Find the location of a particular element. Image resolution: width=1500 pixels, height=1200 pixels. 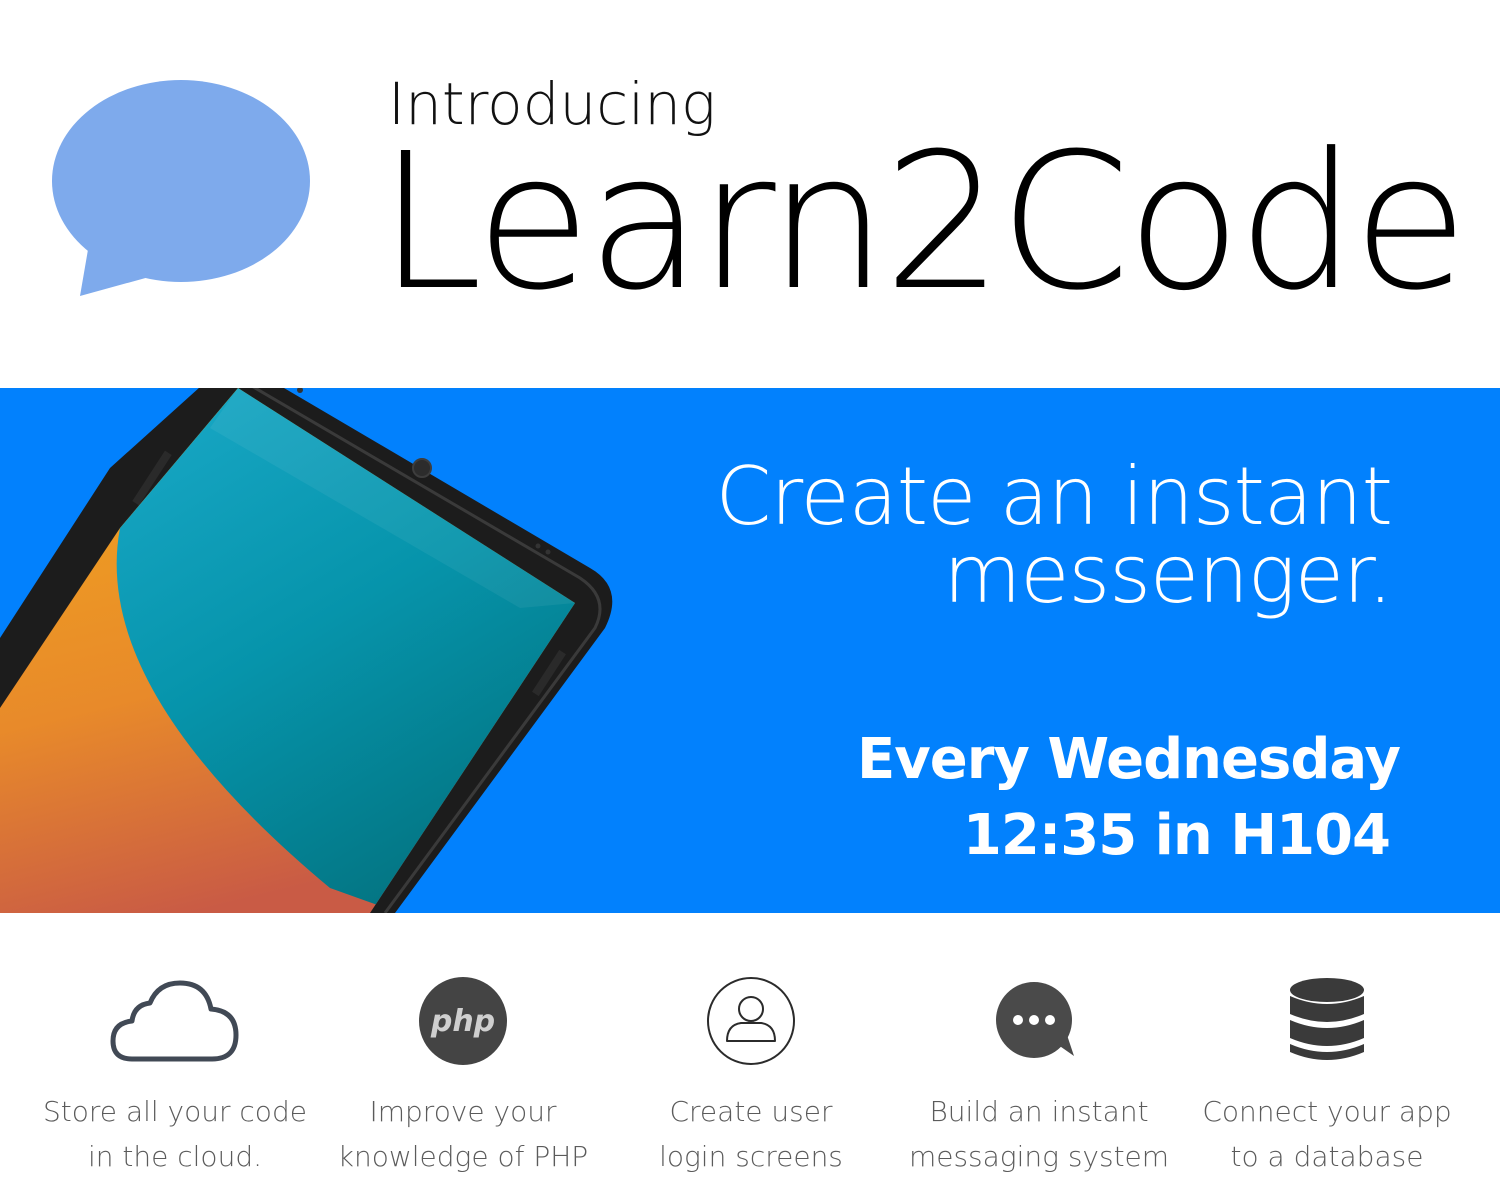

feature-cloud: Store all your code in the cloud. is located at coordinates (175, 1056).